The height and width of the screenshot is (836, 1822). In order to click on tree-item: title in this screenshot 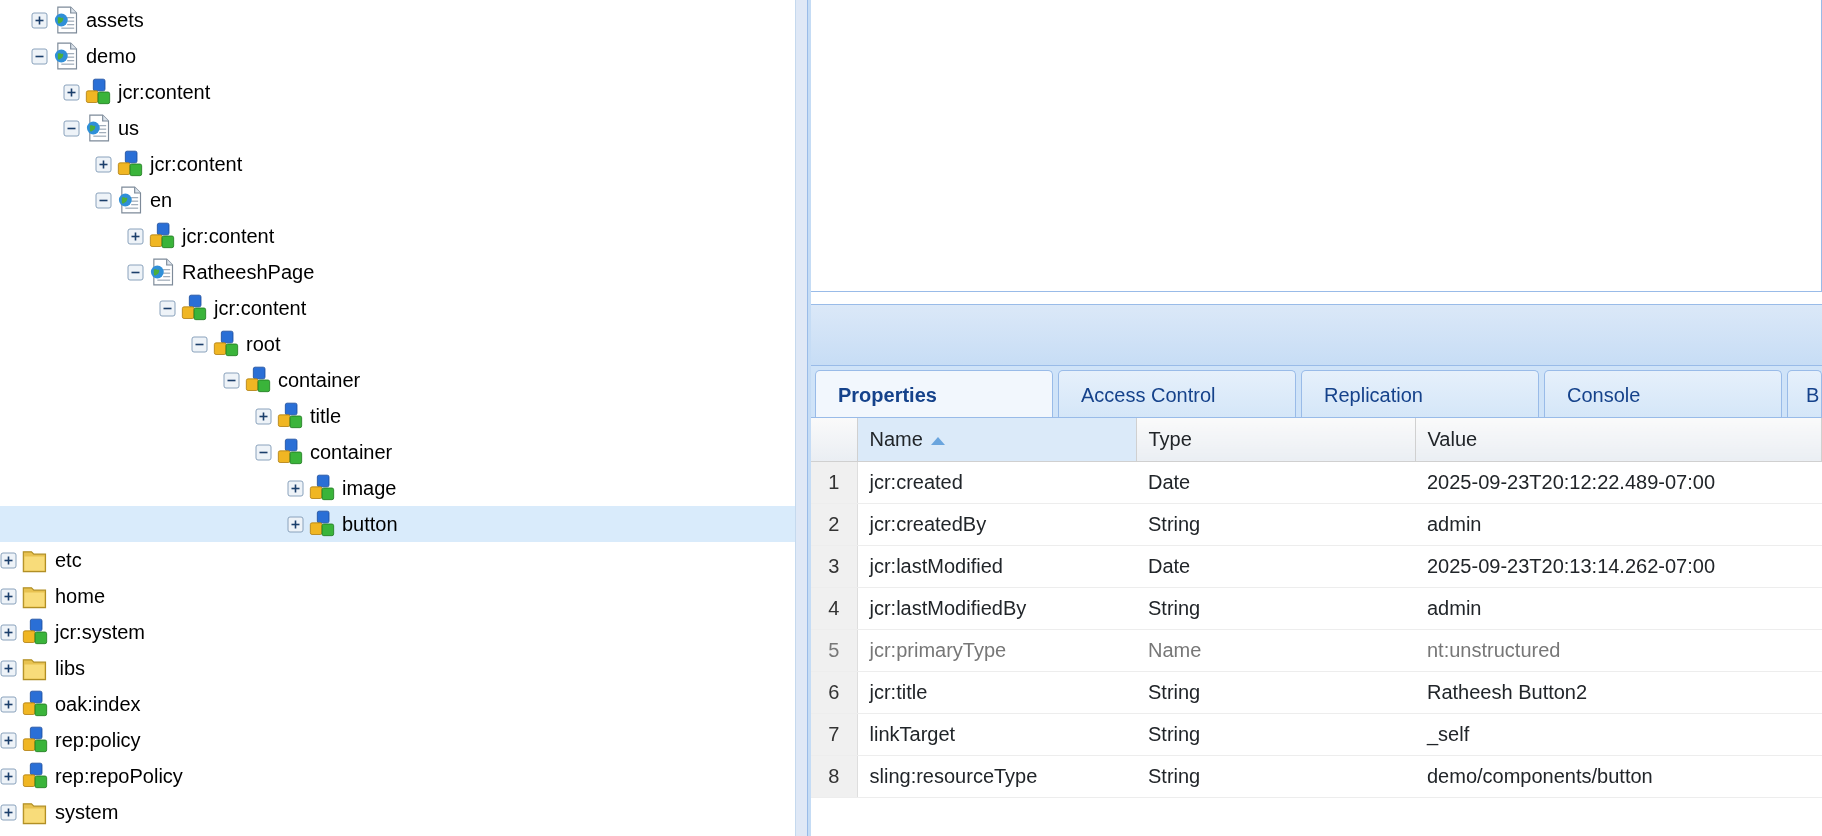, I will do `click(326, 416)`.